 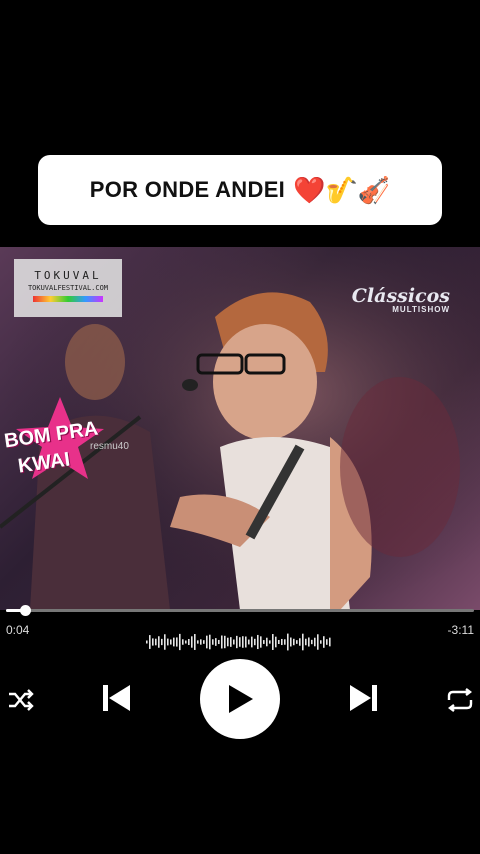 I want to click on progress-knob, so click(x=25, y=610).